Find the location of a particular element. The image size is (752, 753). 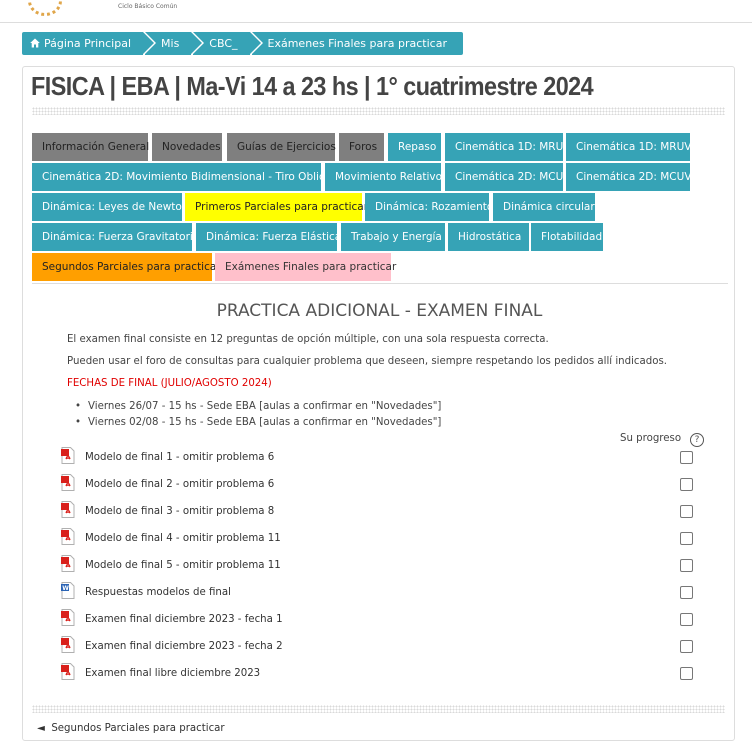

breadcrumb-current: Exámenes Finales para practicar is located at coordinates (357, 43).